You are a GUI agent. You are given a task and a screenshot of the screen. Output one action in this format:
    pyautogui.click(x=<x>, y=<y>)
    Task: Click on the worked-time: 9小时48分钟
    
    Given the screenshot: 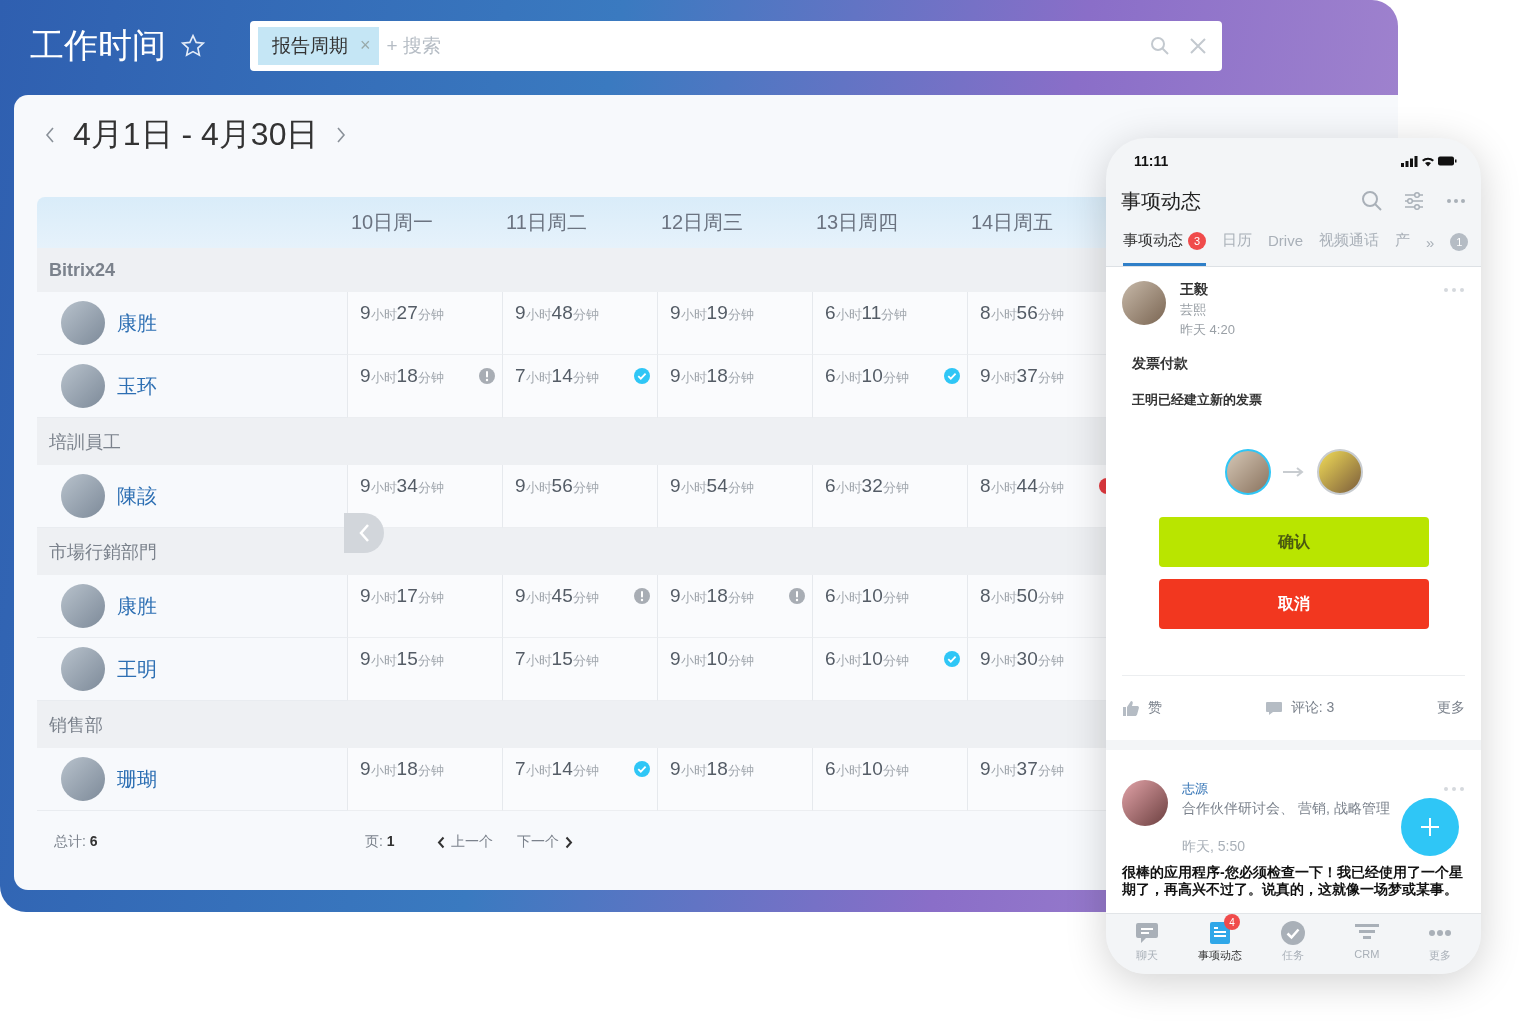 What is the action you would take?
    pyautogui.click(x=557, y=313)
    